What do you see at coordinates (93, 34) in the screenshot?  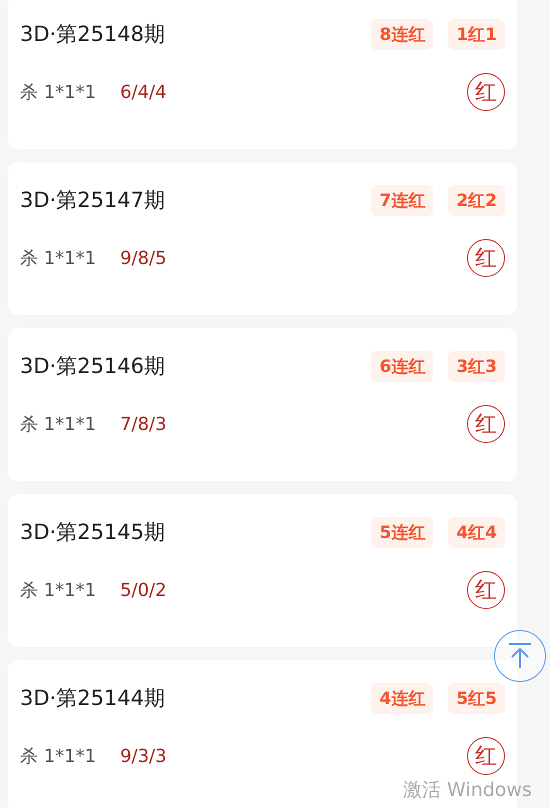 I see `issue-title: 3D·第25148期` at bounding box center [93, 34].